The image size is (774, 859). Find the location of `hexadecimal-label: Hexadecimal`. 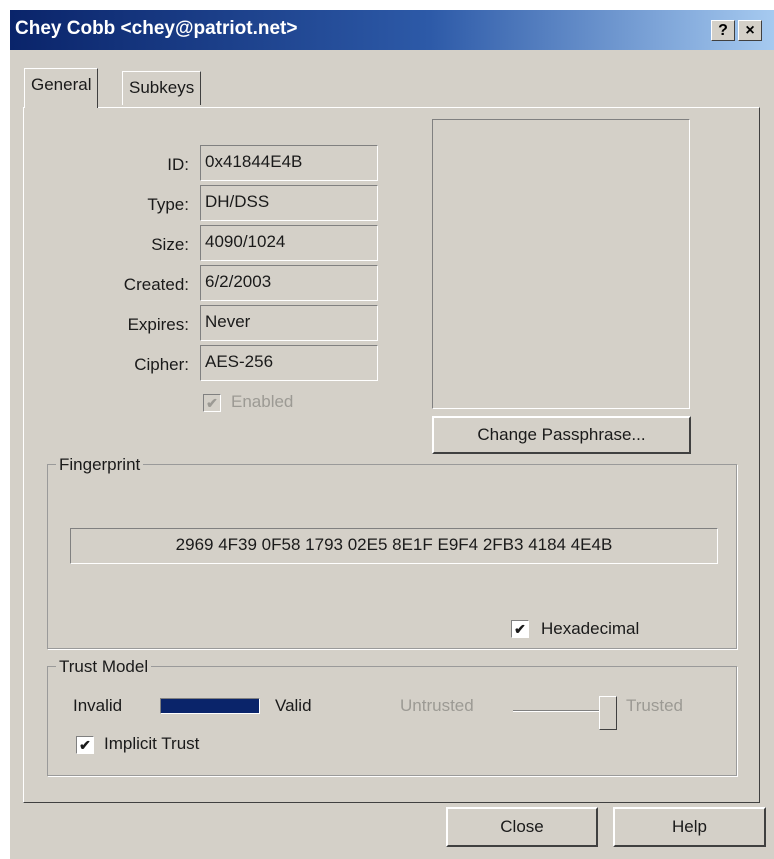

hexadecimal-label: Hexadecimal is located at coordinates (590, 628).